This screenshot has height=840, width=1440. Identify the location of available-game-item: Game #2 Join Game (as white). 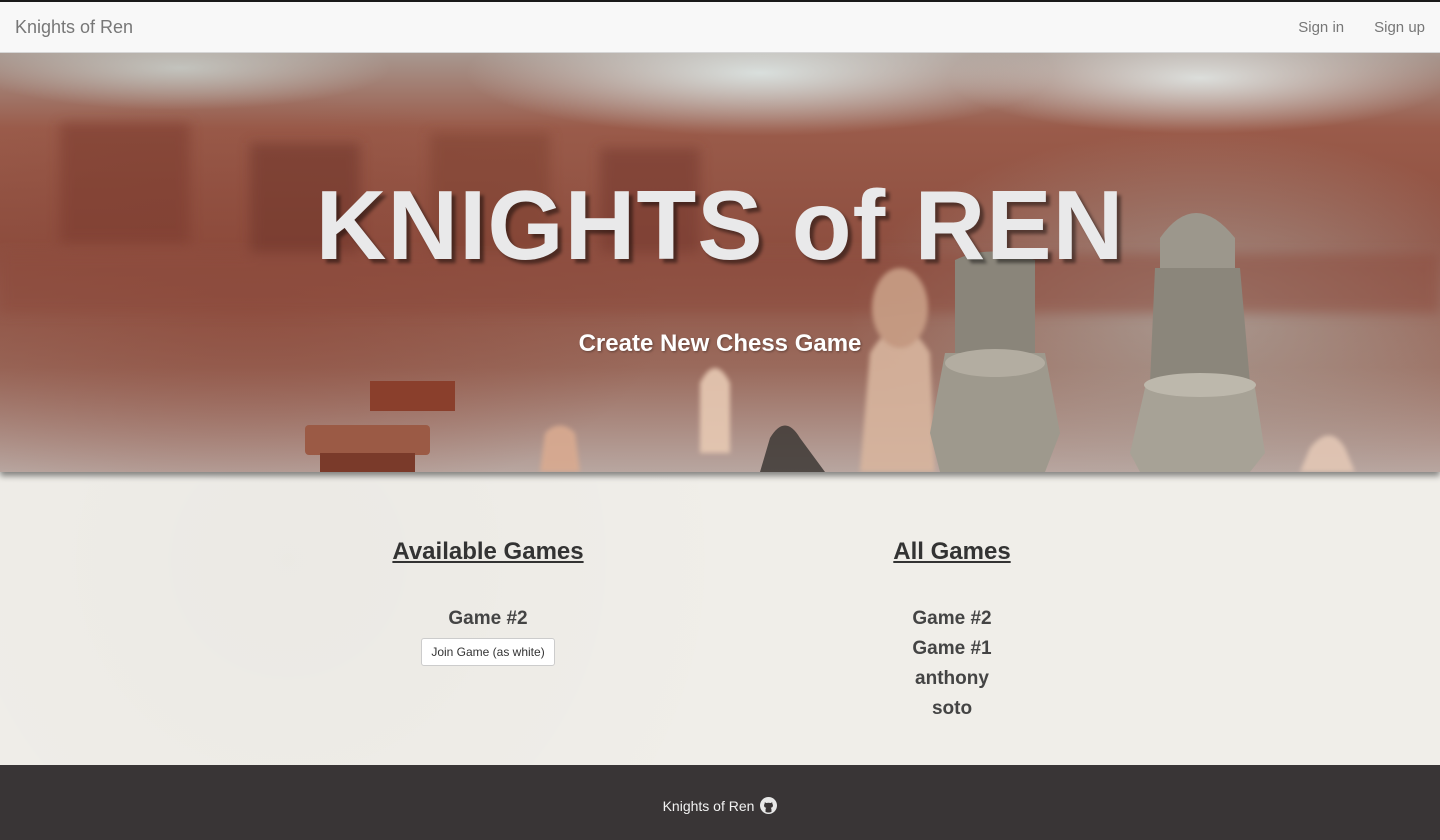
(488, 635).